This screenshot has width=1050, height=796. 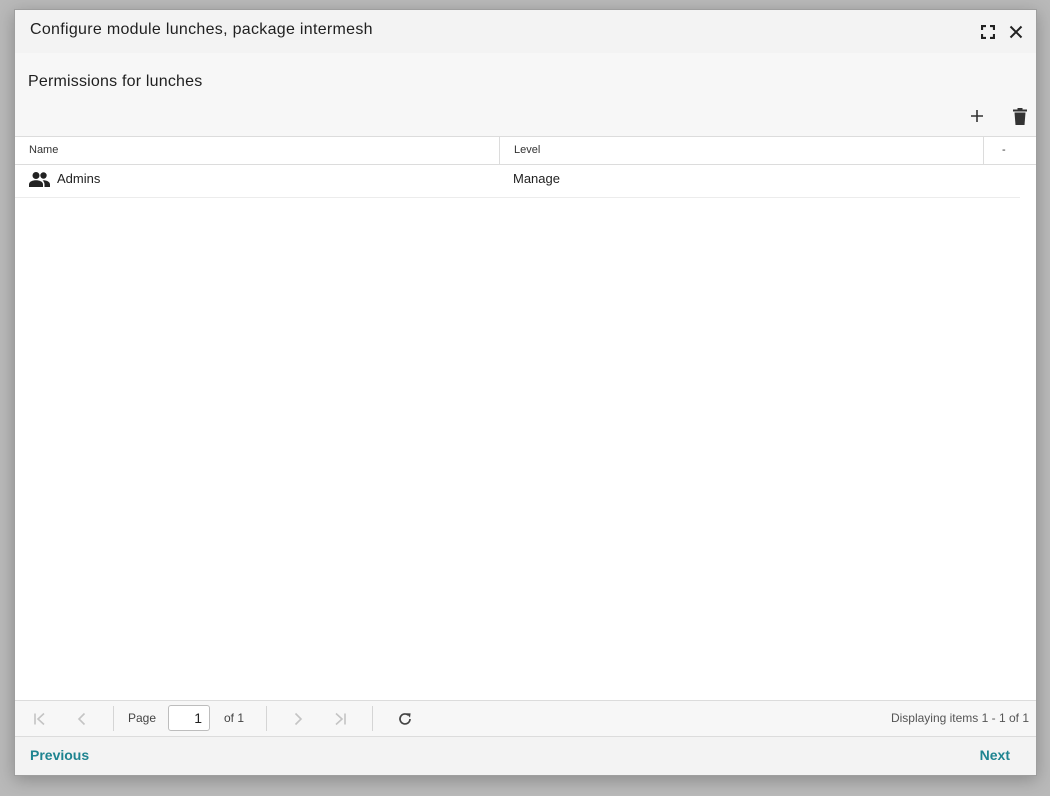 What do you see at coordinates (257, 150) in the screenshot?
I see `column-header-name: Name` at bounding box center [257, 150].